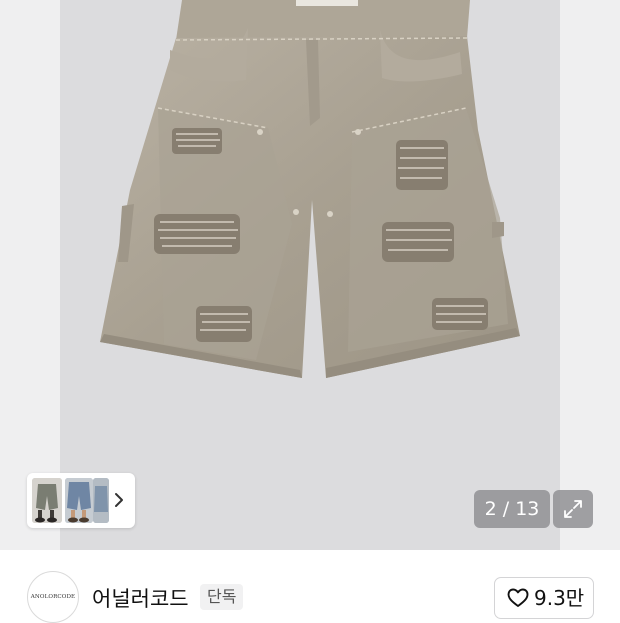 This screenshot has height=623, width=620. Describe the element at coordinates (222, 597) in the screenshot. I see `exclusive-badge: 단독` at that location.